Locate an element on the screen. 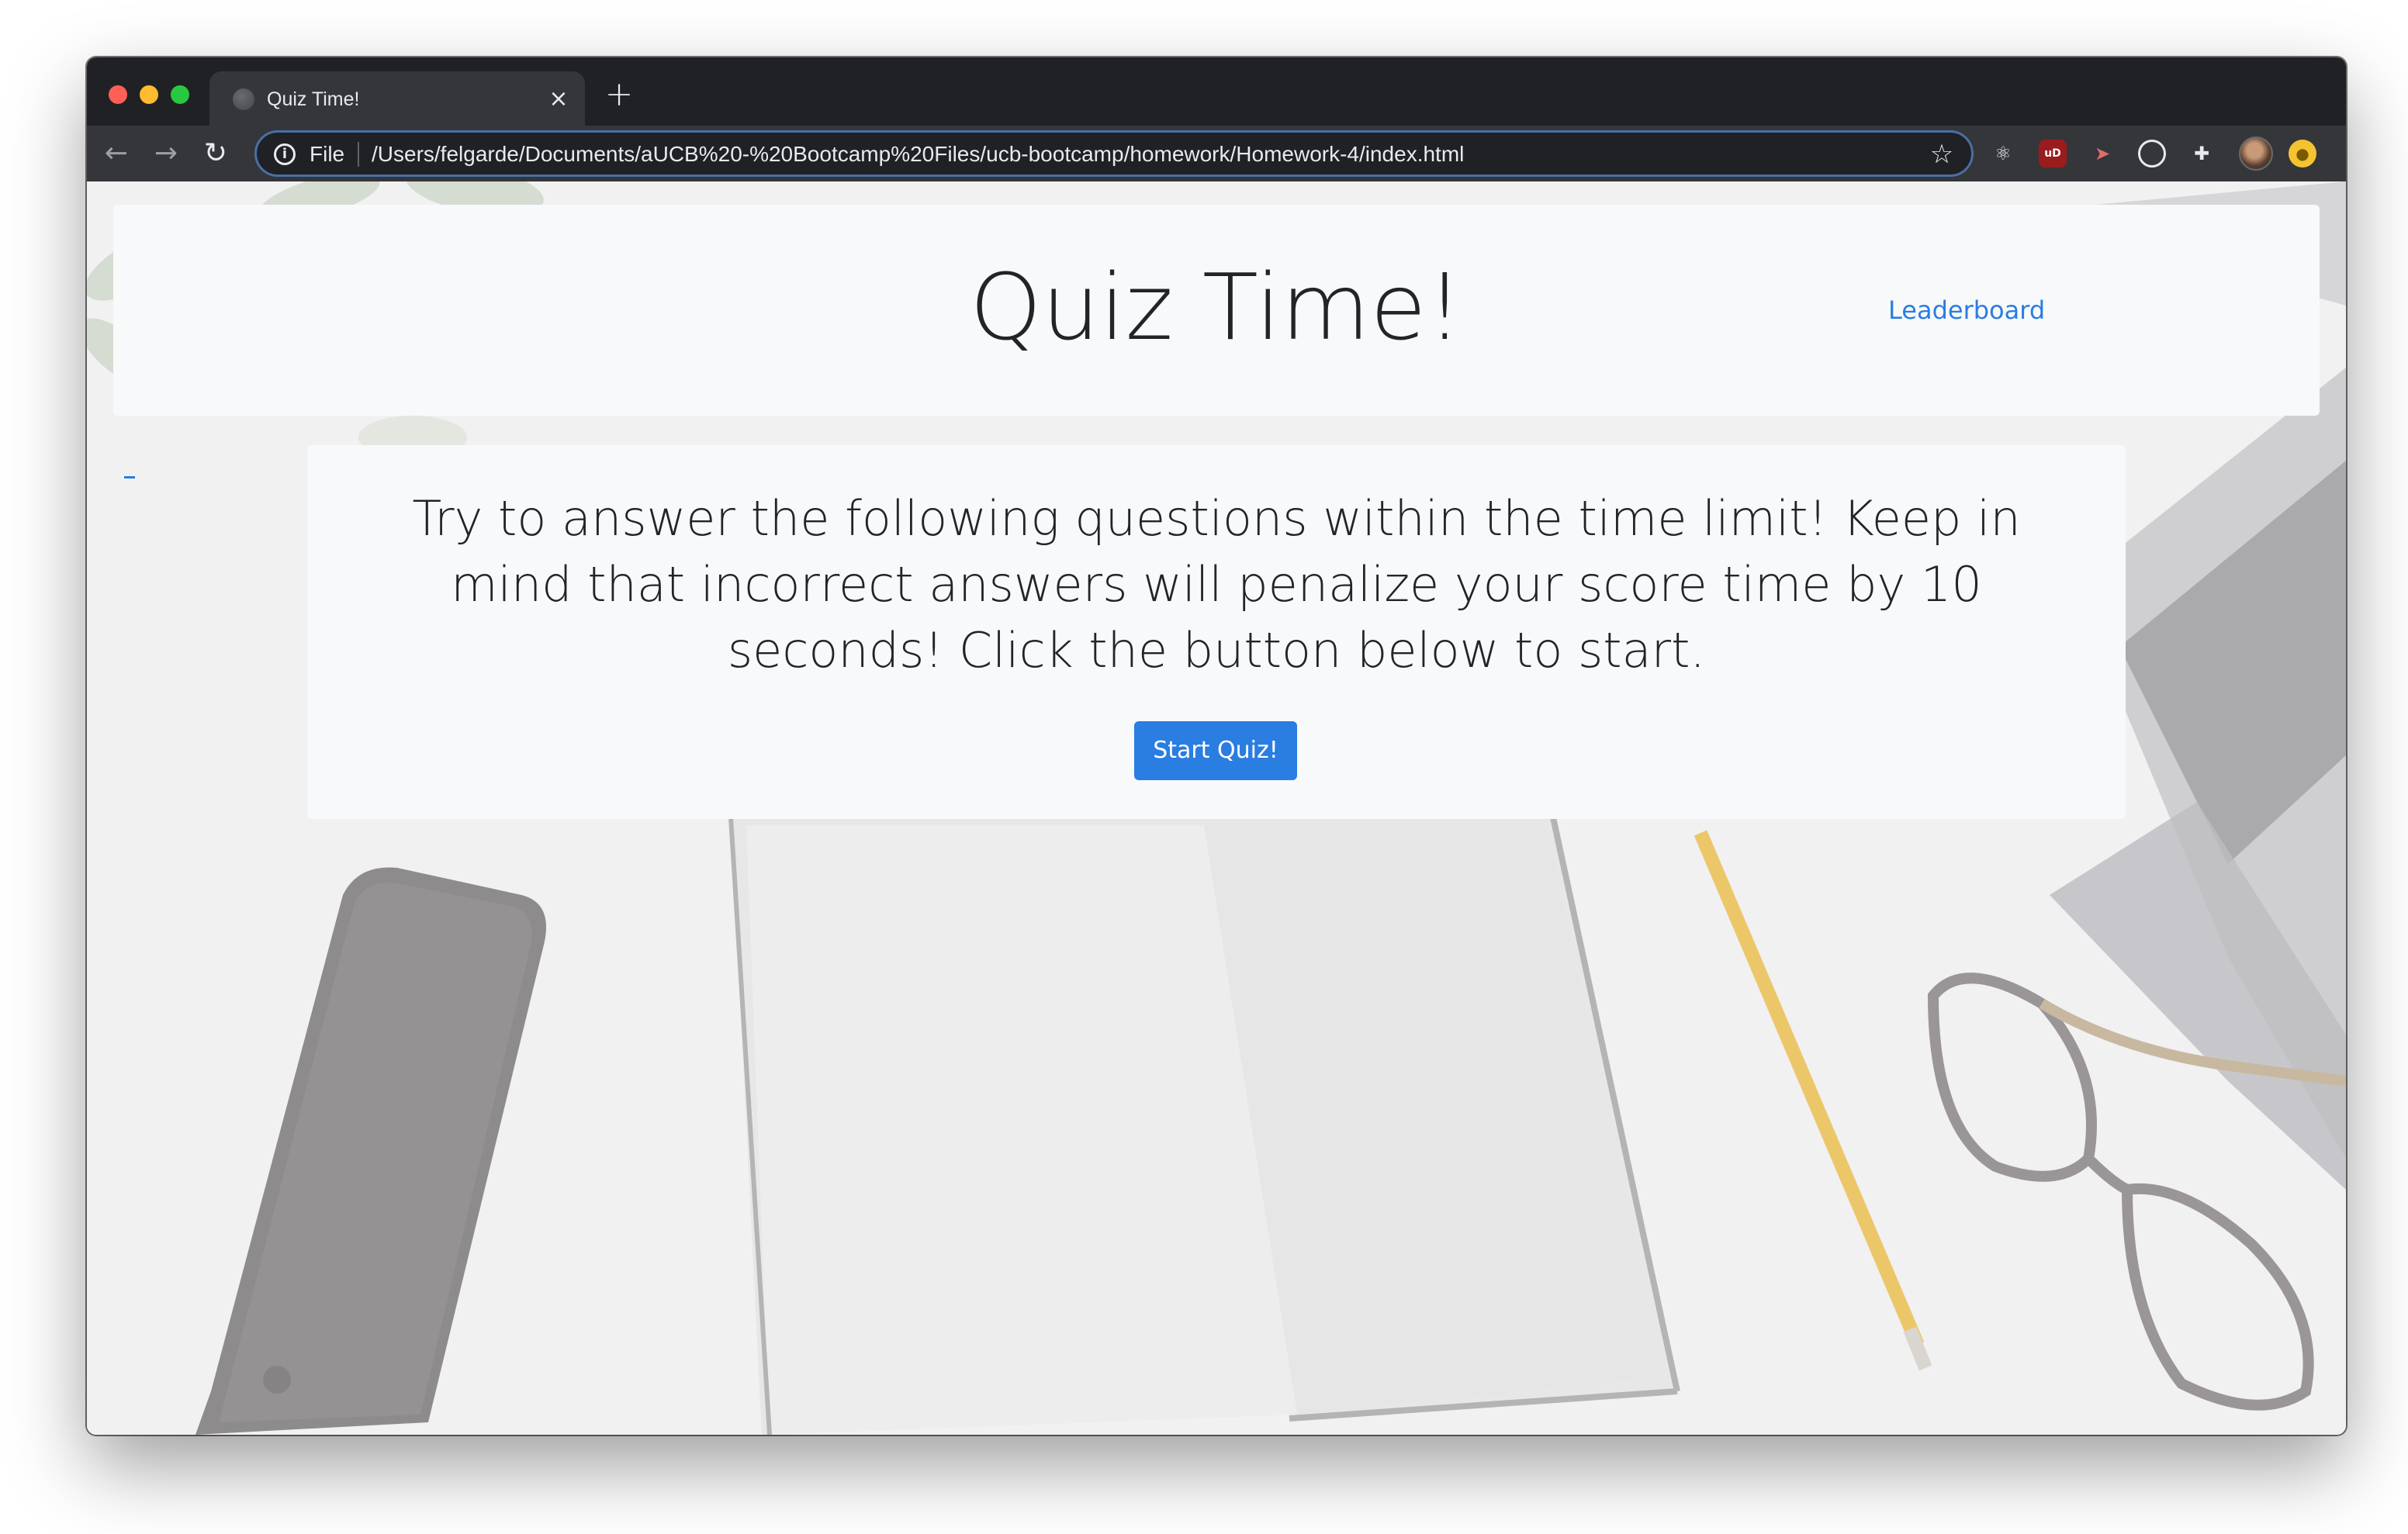 Image resolution: width=2408 pixels, height=1534 pixels. leaderboard-link: Leaderboard is located at coordinates (1966, 310).